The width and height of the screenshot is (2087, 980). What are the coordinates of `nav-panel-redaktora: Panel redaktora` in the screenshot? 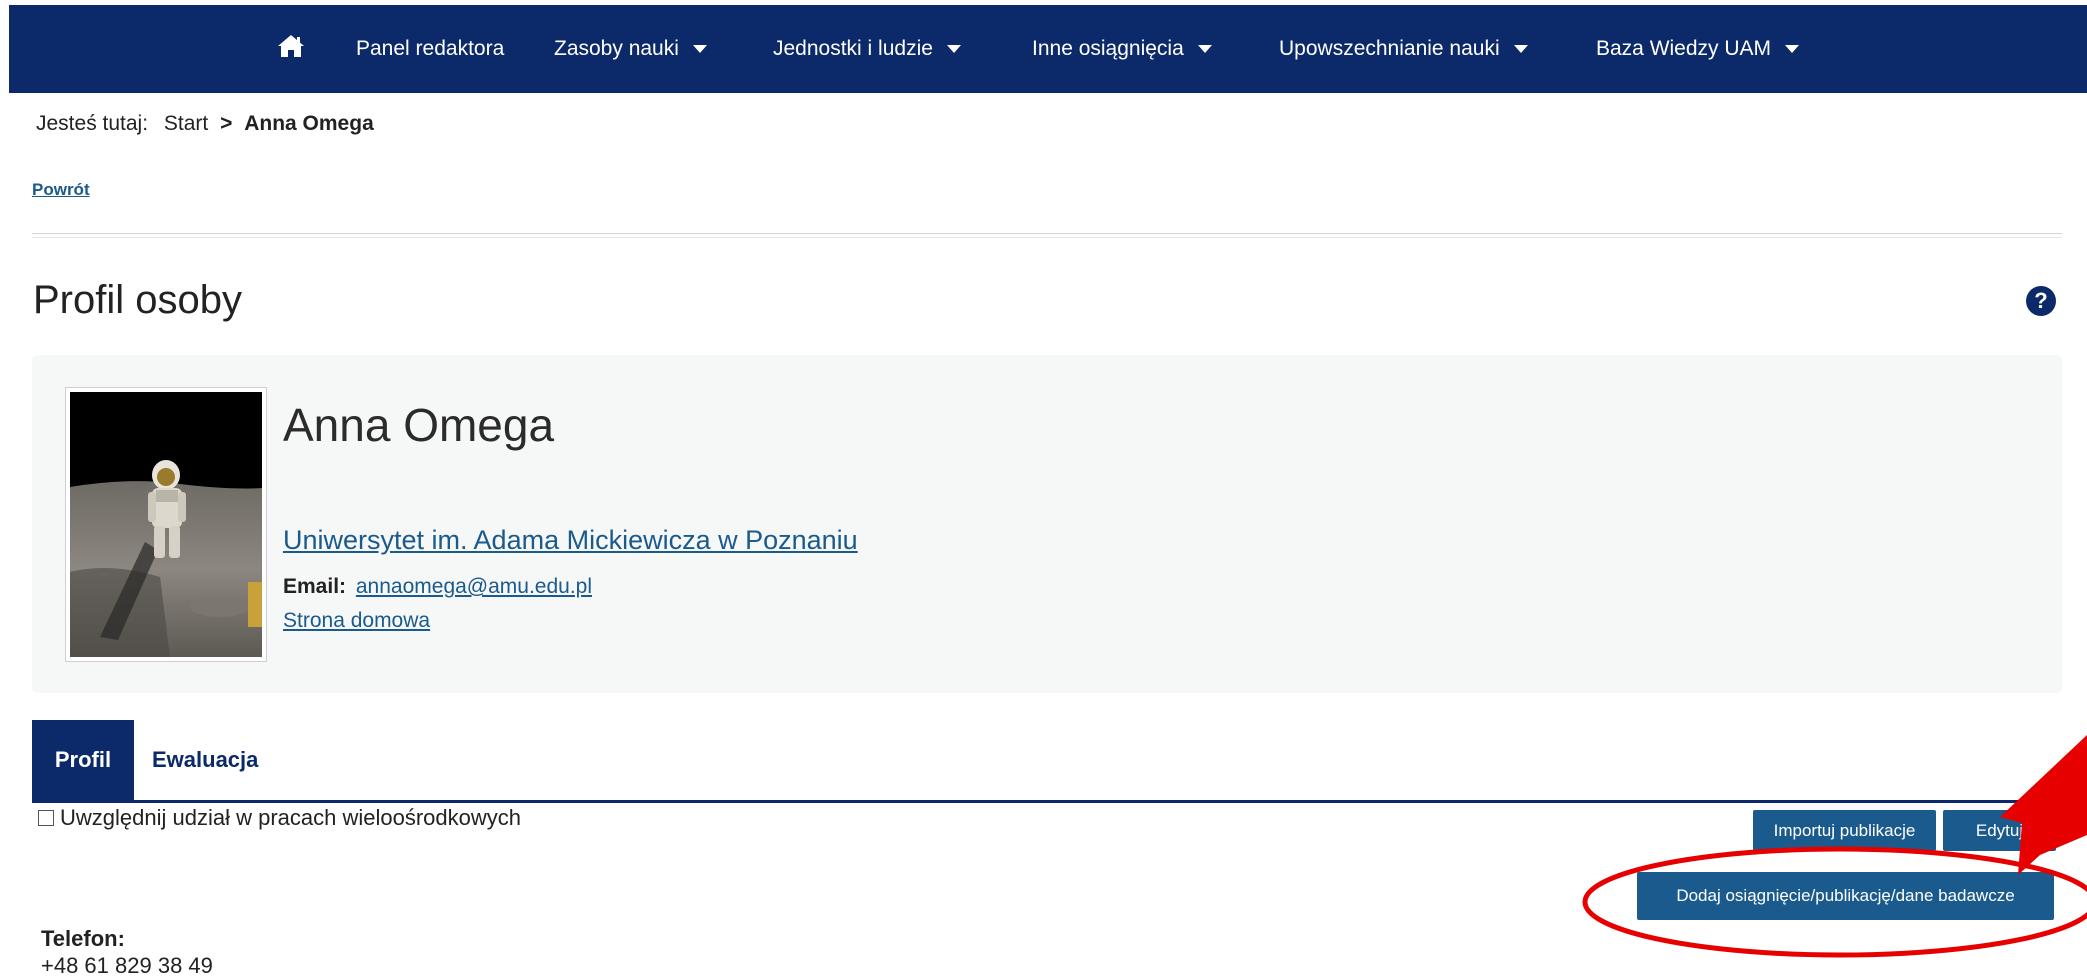 It's located at (430, 49).